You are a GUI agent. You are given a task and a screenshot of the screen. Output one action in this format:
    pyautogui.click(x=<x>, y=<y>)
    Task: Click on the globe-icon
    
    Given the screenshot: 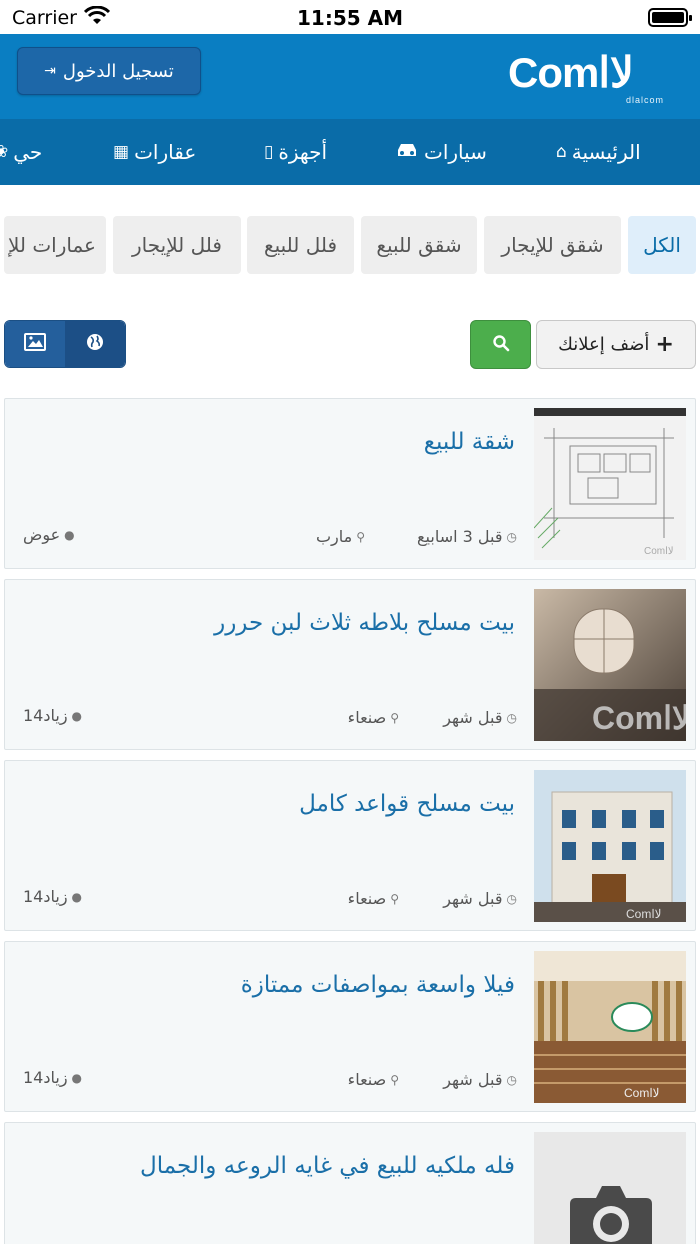 What is the action you would take?
    pyautogui.click(x=95, y=344)
    